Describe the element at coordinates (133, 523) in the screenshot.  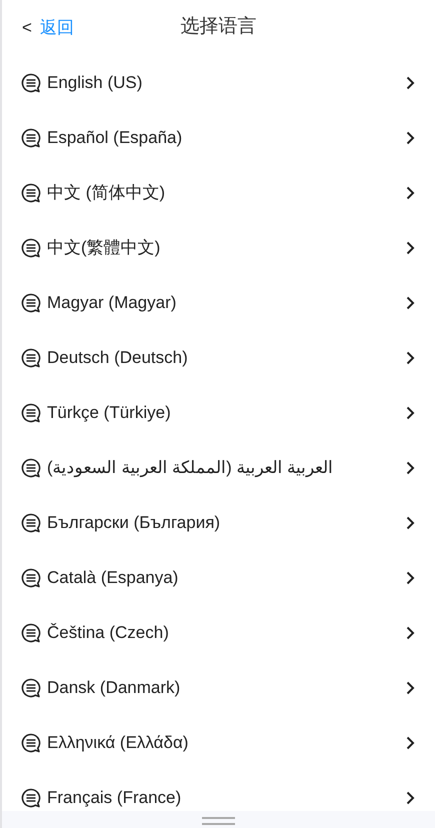
I see `language-label: Български (България)` at that location.